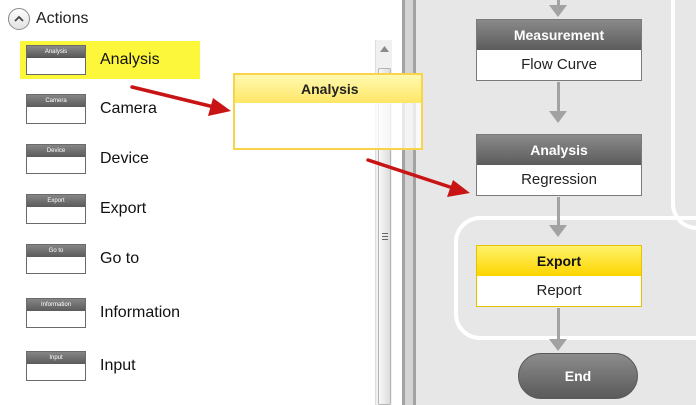 Image resolution: width=696 pixels, height=405 pixels. What do you see at coordinates (56, 366) in the screenshot?
I see `input-block-icon: Input` at bounding box center [56, 366].